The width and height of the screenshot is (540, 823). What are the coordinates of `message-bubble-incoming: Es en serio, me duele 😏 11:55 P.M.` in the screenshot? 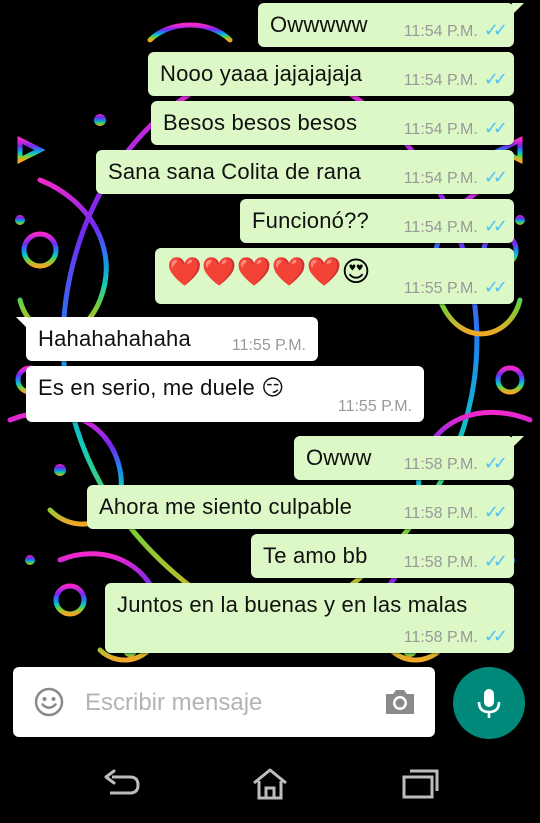 It's located at (225, 394).